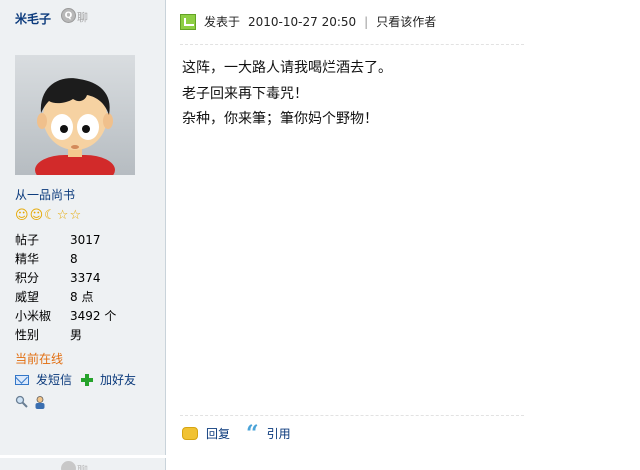  I want to click on post-body: 这阵，一大路人请我喝烂酒去了。 老子回来再下毒咒！ 杂种，你来筆；筆你妈个野物！, so click(287, 94).